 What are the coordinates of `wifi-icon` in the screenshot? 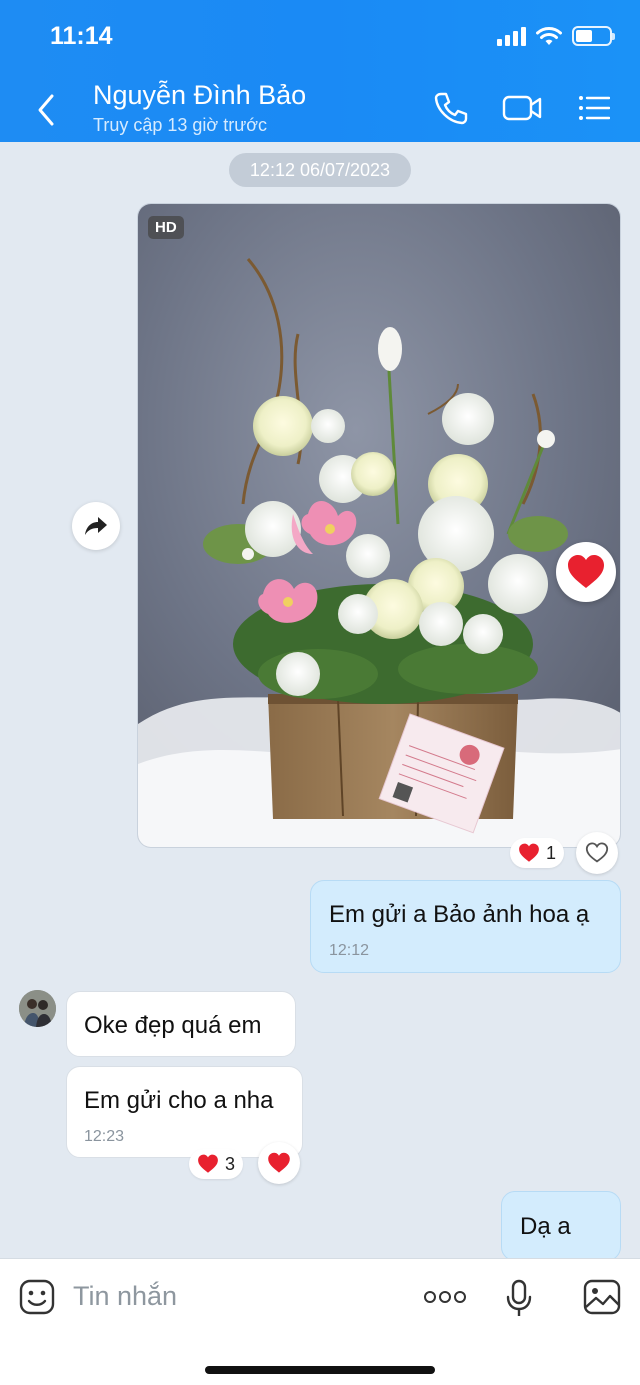 It's located at (549, 36).